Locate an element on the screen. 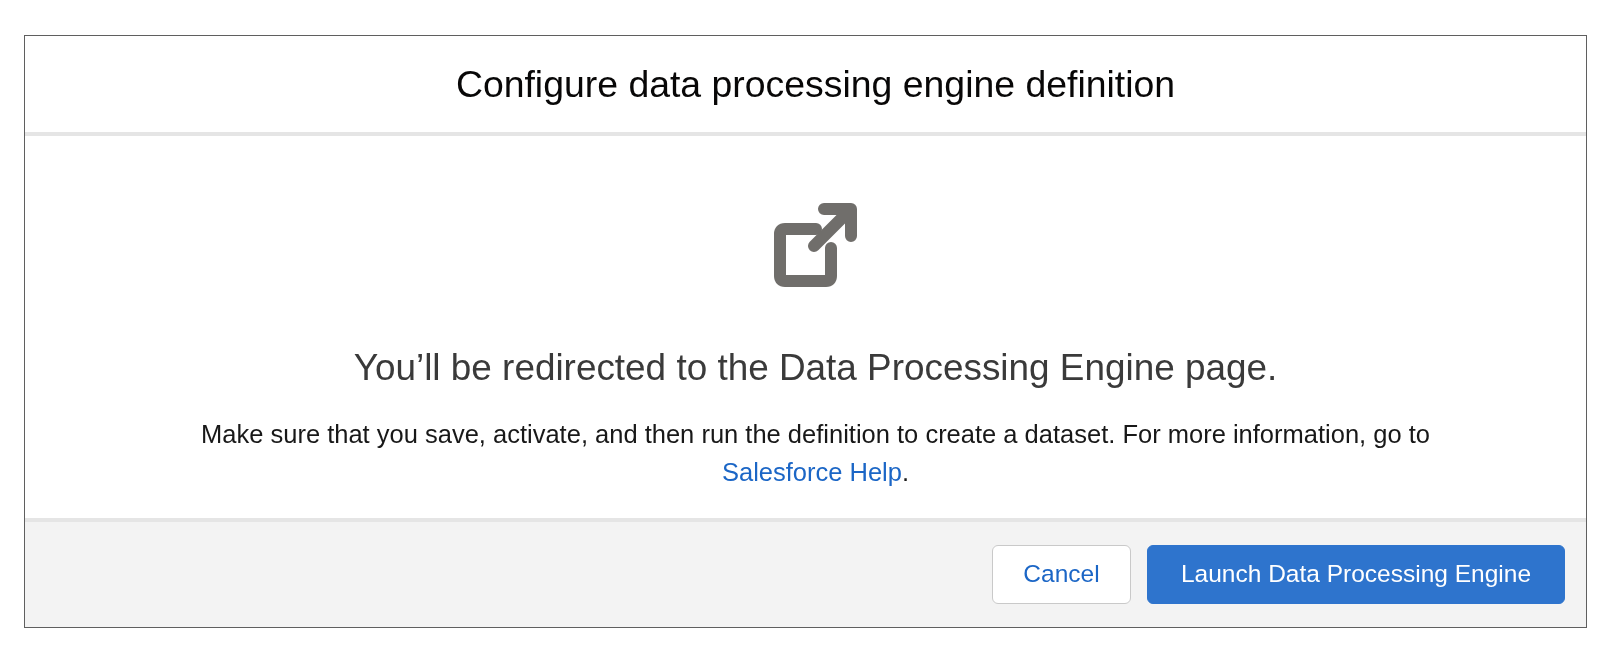  modal-title: Configure data processing engine definition is located at coordinates (815, 84).